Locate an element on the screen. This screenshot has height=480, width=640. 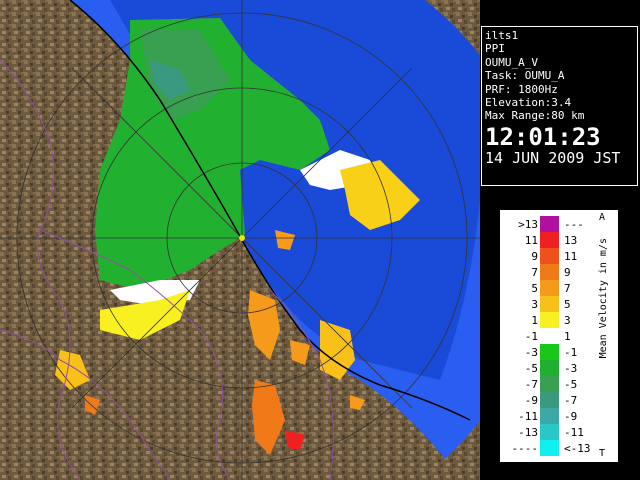
legend-label-right: 9 is located at coordinates (567, 272).